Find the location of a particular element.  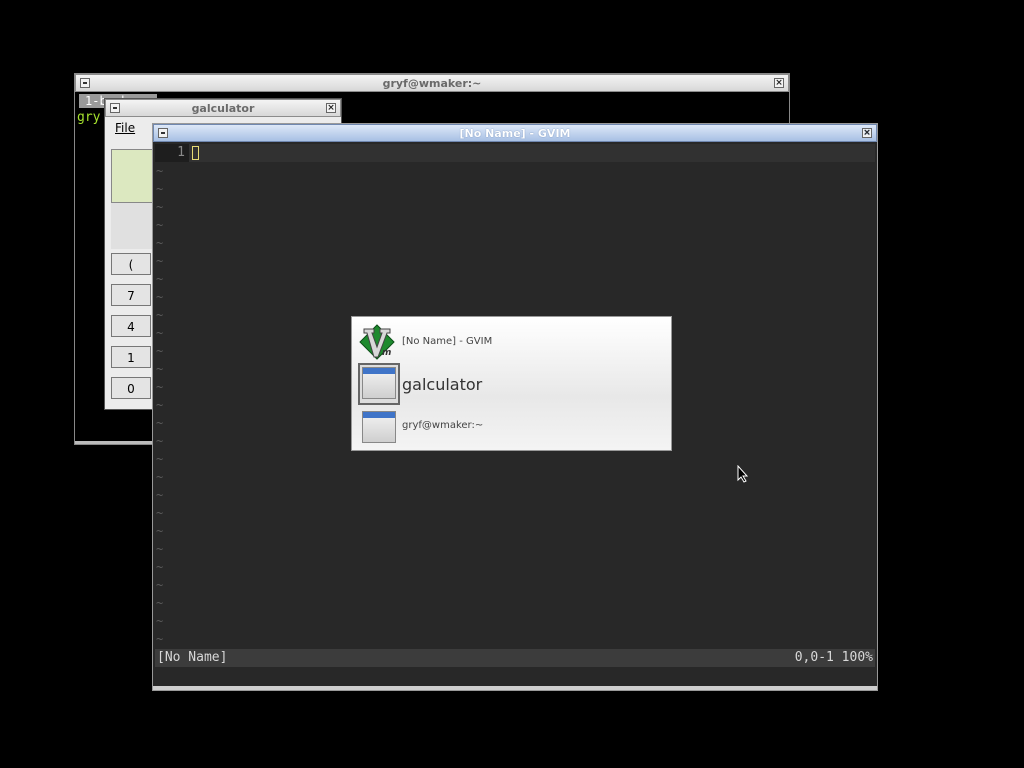

terminal-title: gryf@wmaker:~ is located at coordinates (432, 83).